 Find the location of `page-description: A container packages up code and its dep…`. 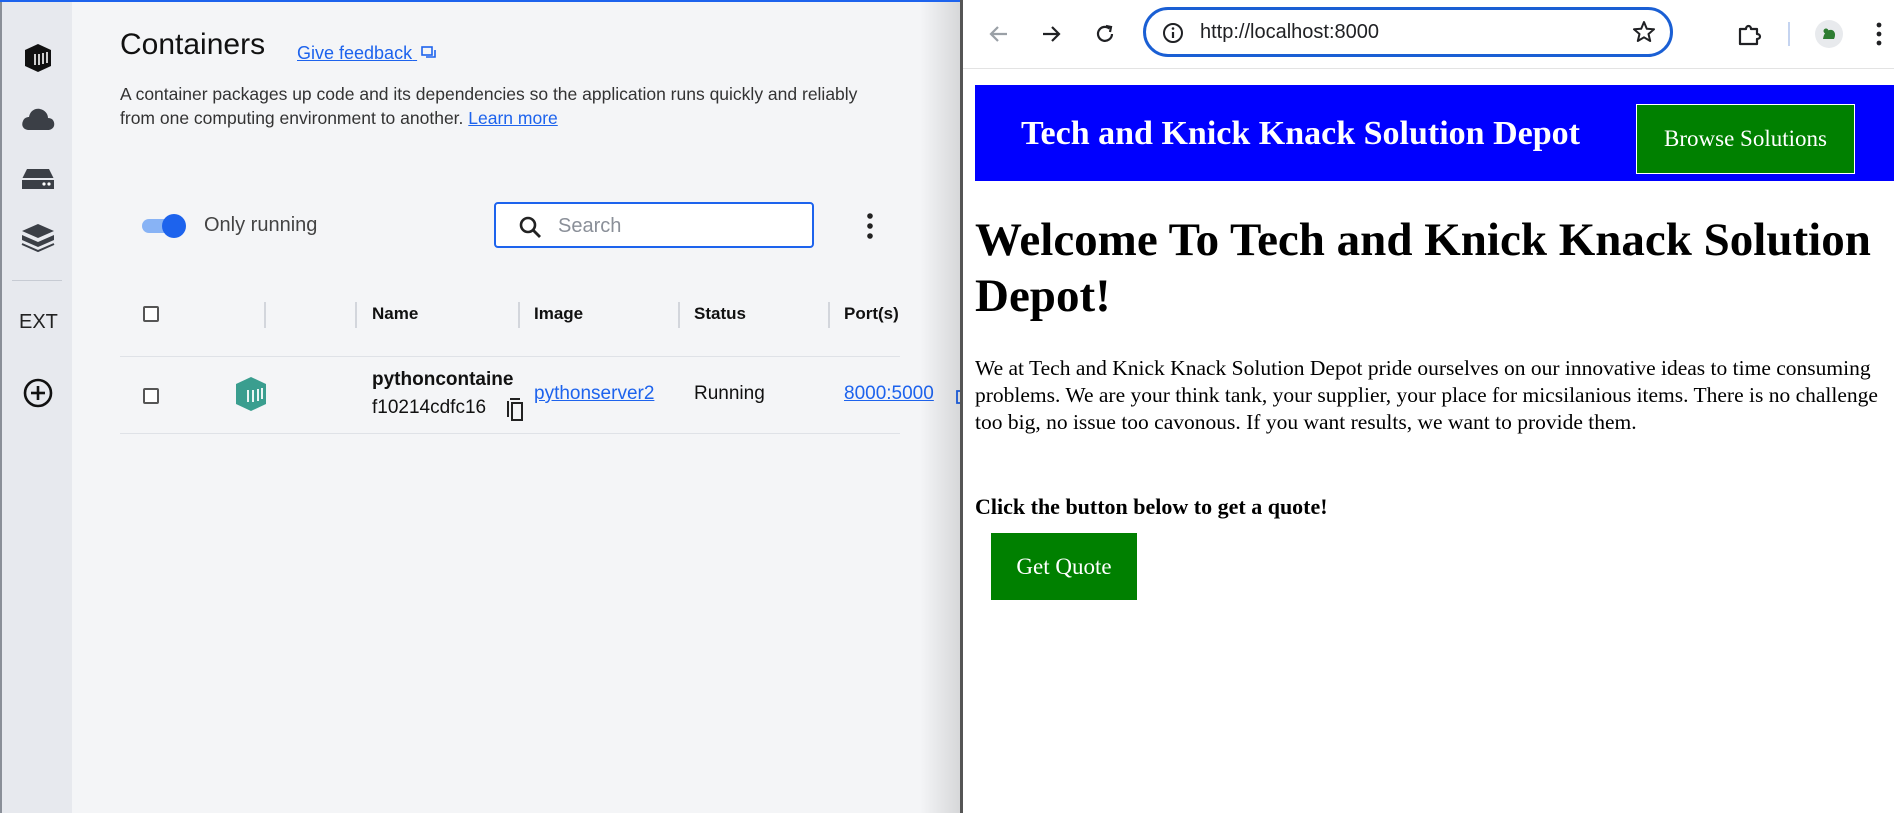

page-description: A container packages up code and its dep… is located at coordinates (500, 106).